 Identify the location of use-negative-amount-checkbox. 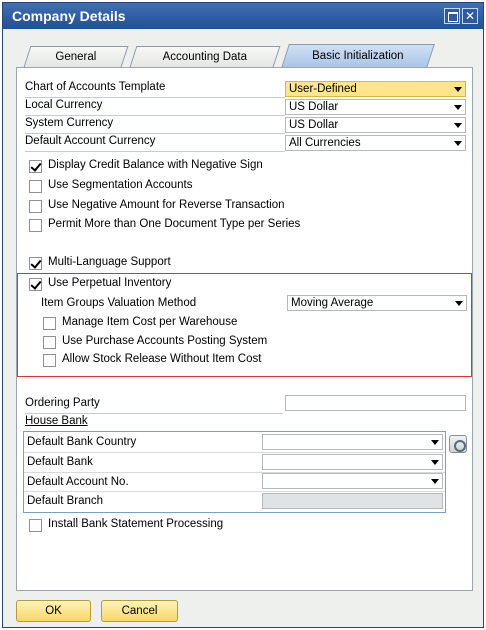
(35, 206).